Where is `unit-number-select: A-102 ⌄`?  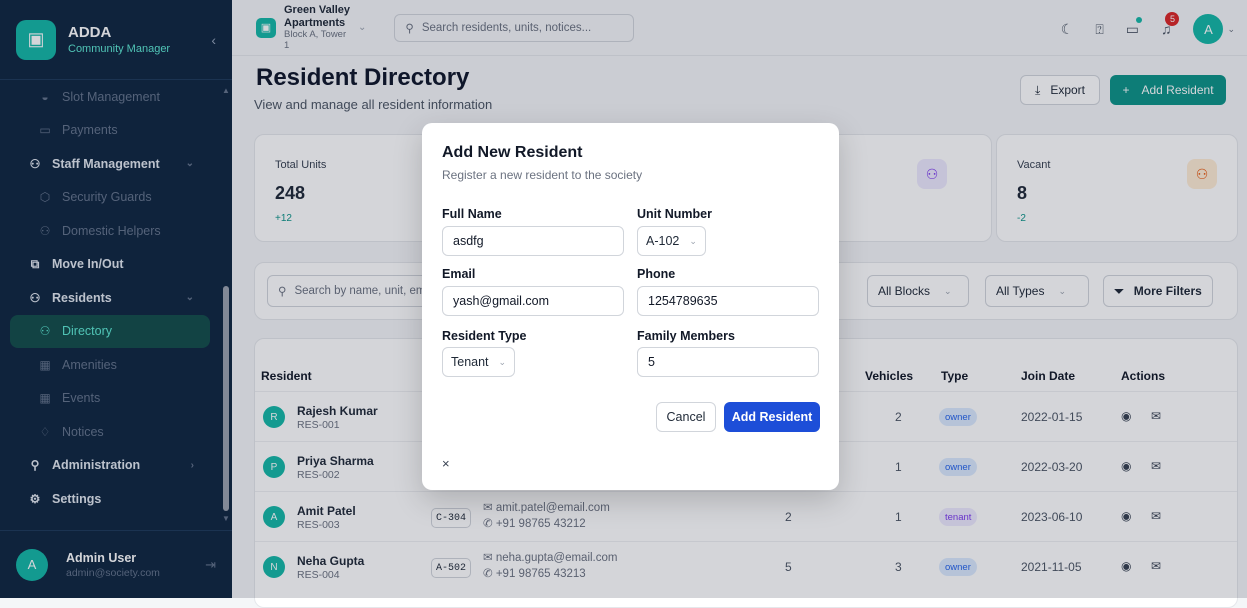
unit-number-select: A-102 ⌄ is located at coordinates (671, 241).